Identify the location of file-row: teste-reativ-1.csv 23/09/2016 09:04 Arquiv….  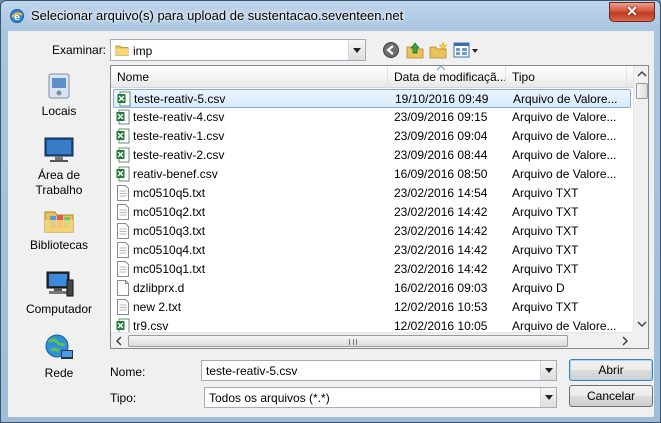
(372, 136).